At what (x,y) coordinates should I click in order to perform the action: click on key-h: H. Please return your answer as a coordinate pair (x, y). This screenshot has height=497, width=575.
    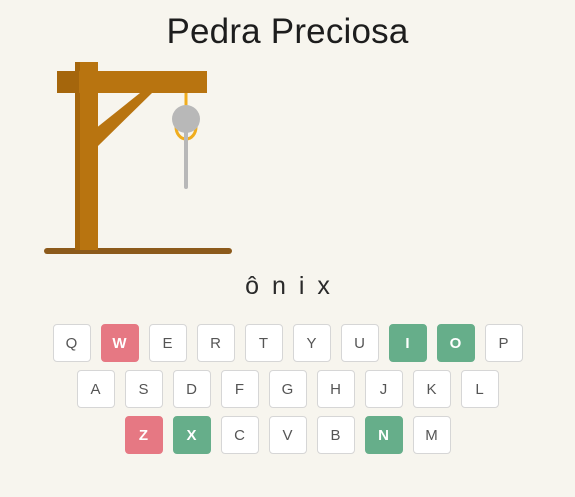
    Looking at the image, I should click on (335, 389).